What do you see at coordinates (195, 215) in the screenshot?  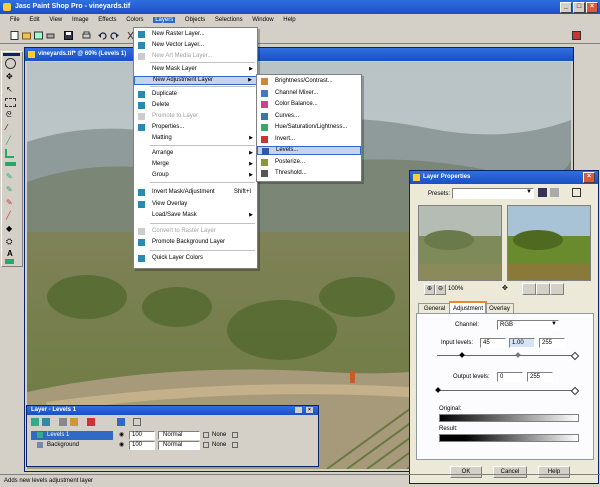 I see `layers-menu-item-load-save-mask: Load/Save Mask ▶` at bounding box center [195, 215].